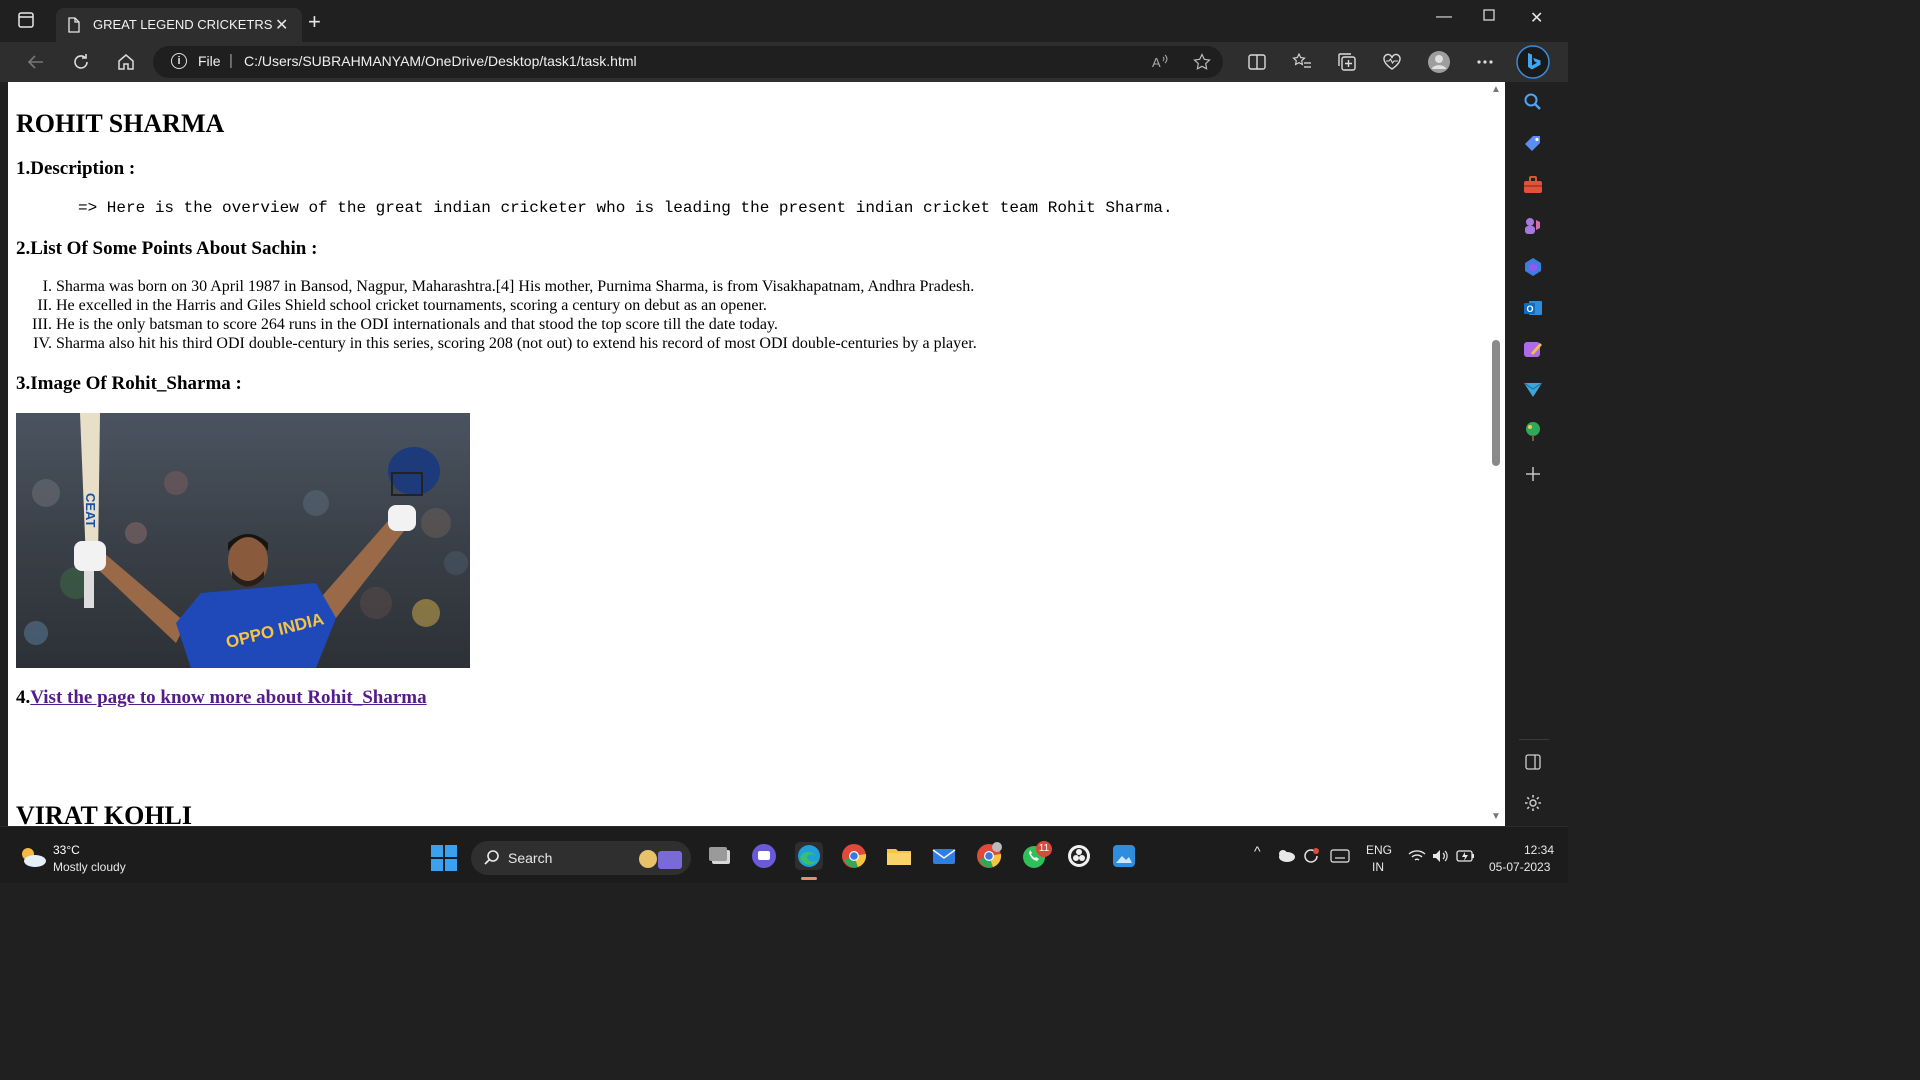 The image size is (1920, 1080). I want to click on obs-recorder-icon, so click(1079, 856).